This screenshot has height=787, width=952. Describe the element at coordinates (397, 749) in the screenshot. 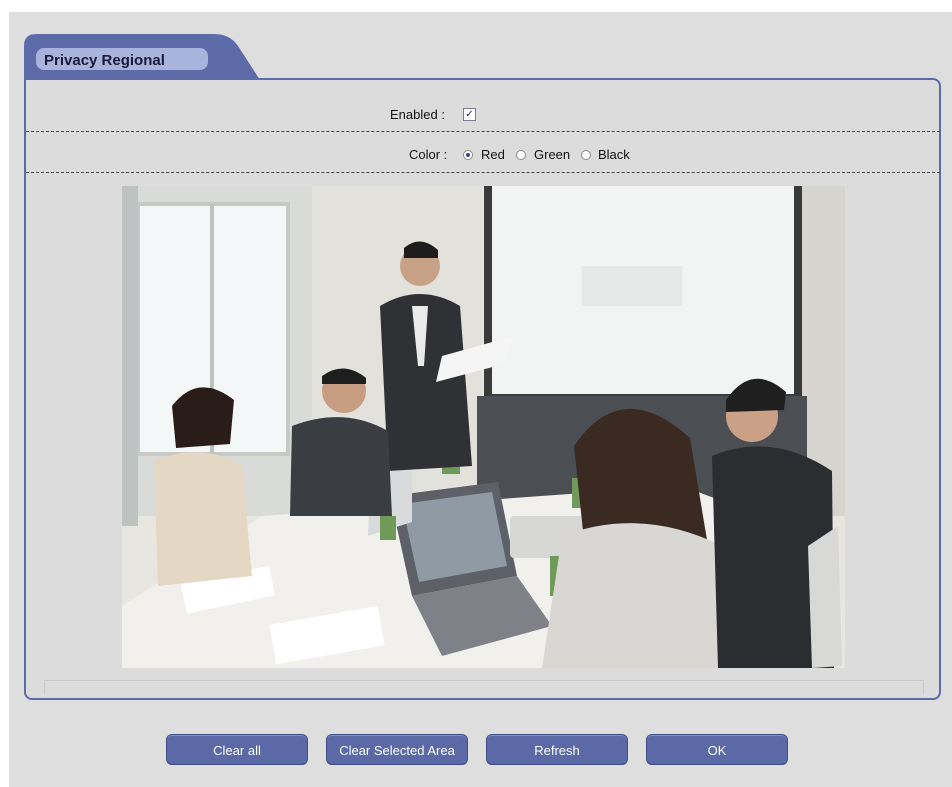

I see `clear-selected-area-button: Clear Selected Area` at that location.